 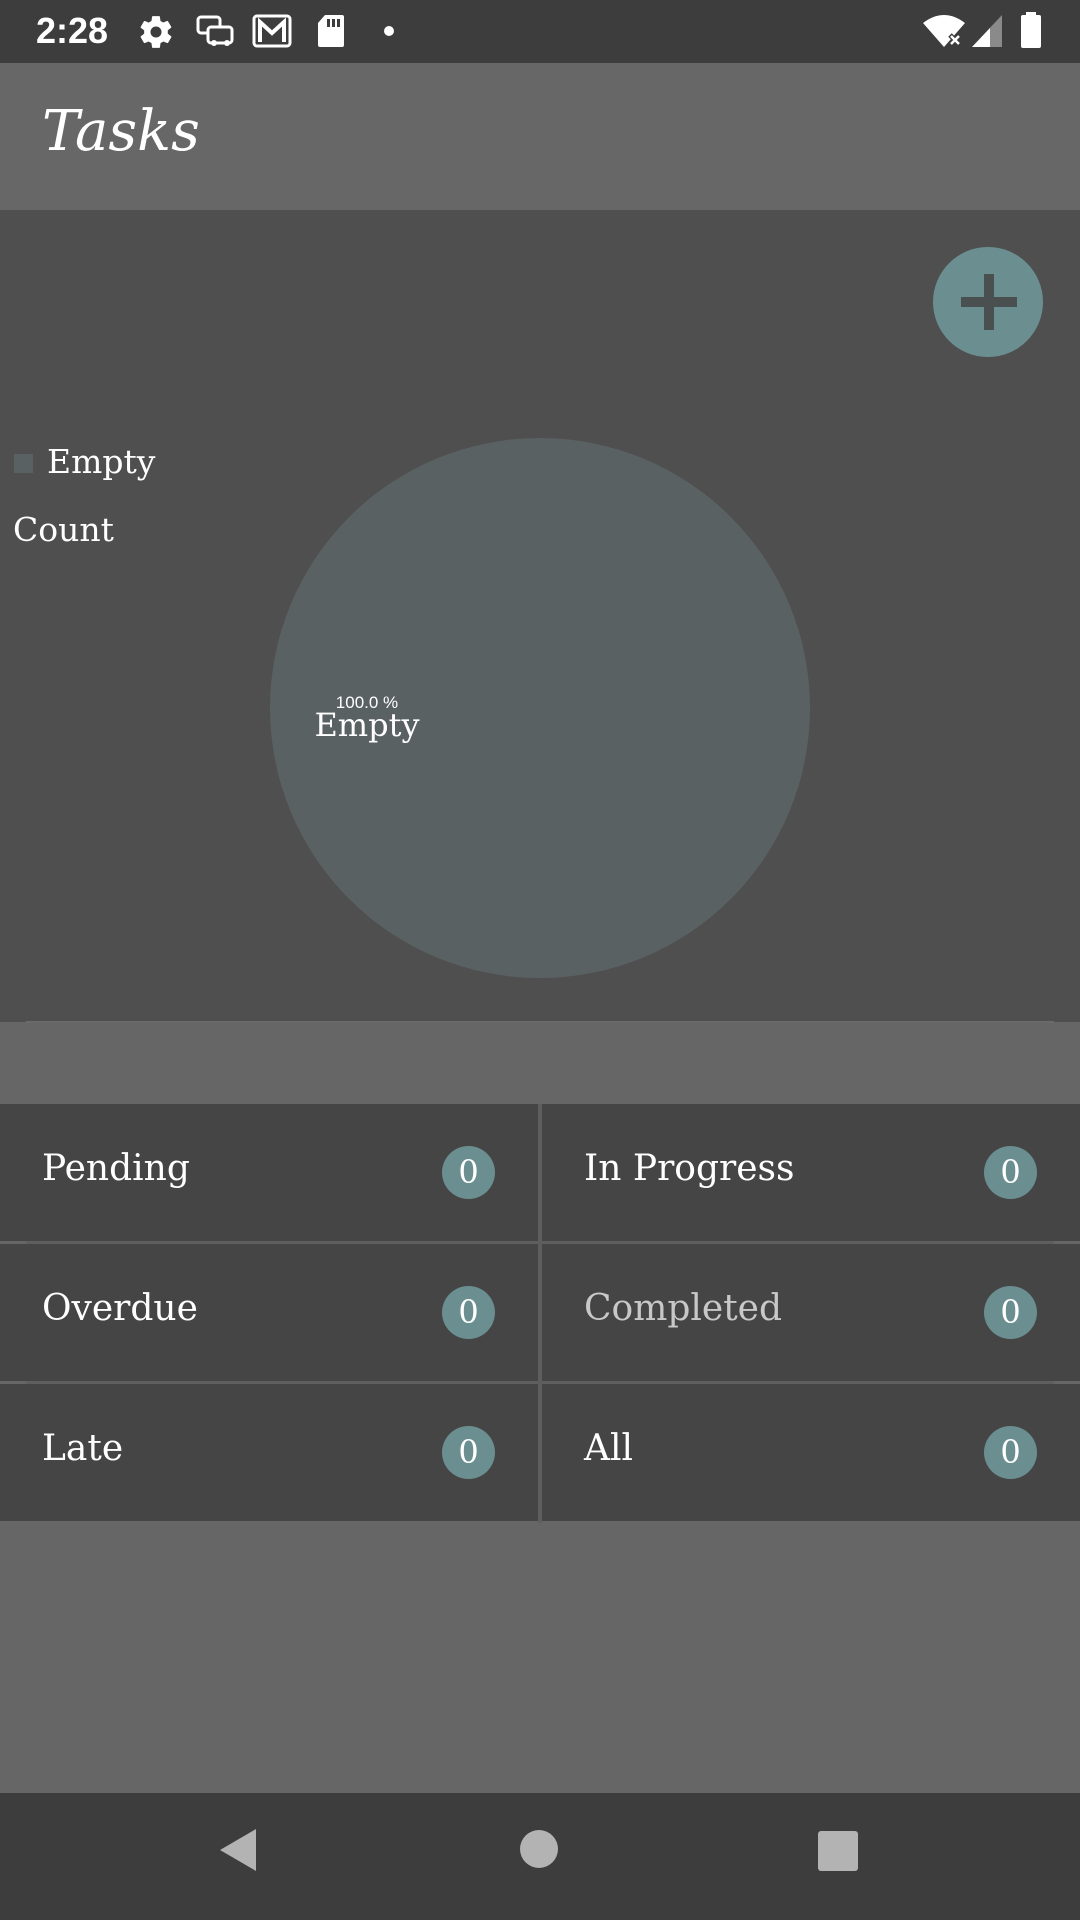 What do you see at coordinates (811, 1172) in the screenshot?
I see `status-cell-in-progress: In Progress 0` at bounding box center [811, 1172].